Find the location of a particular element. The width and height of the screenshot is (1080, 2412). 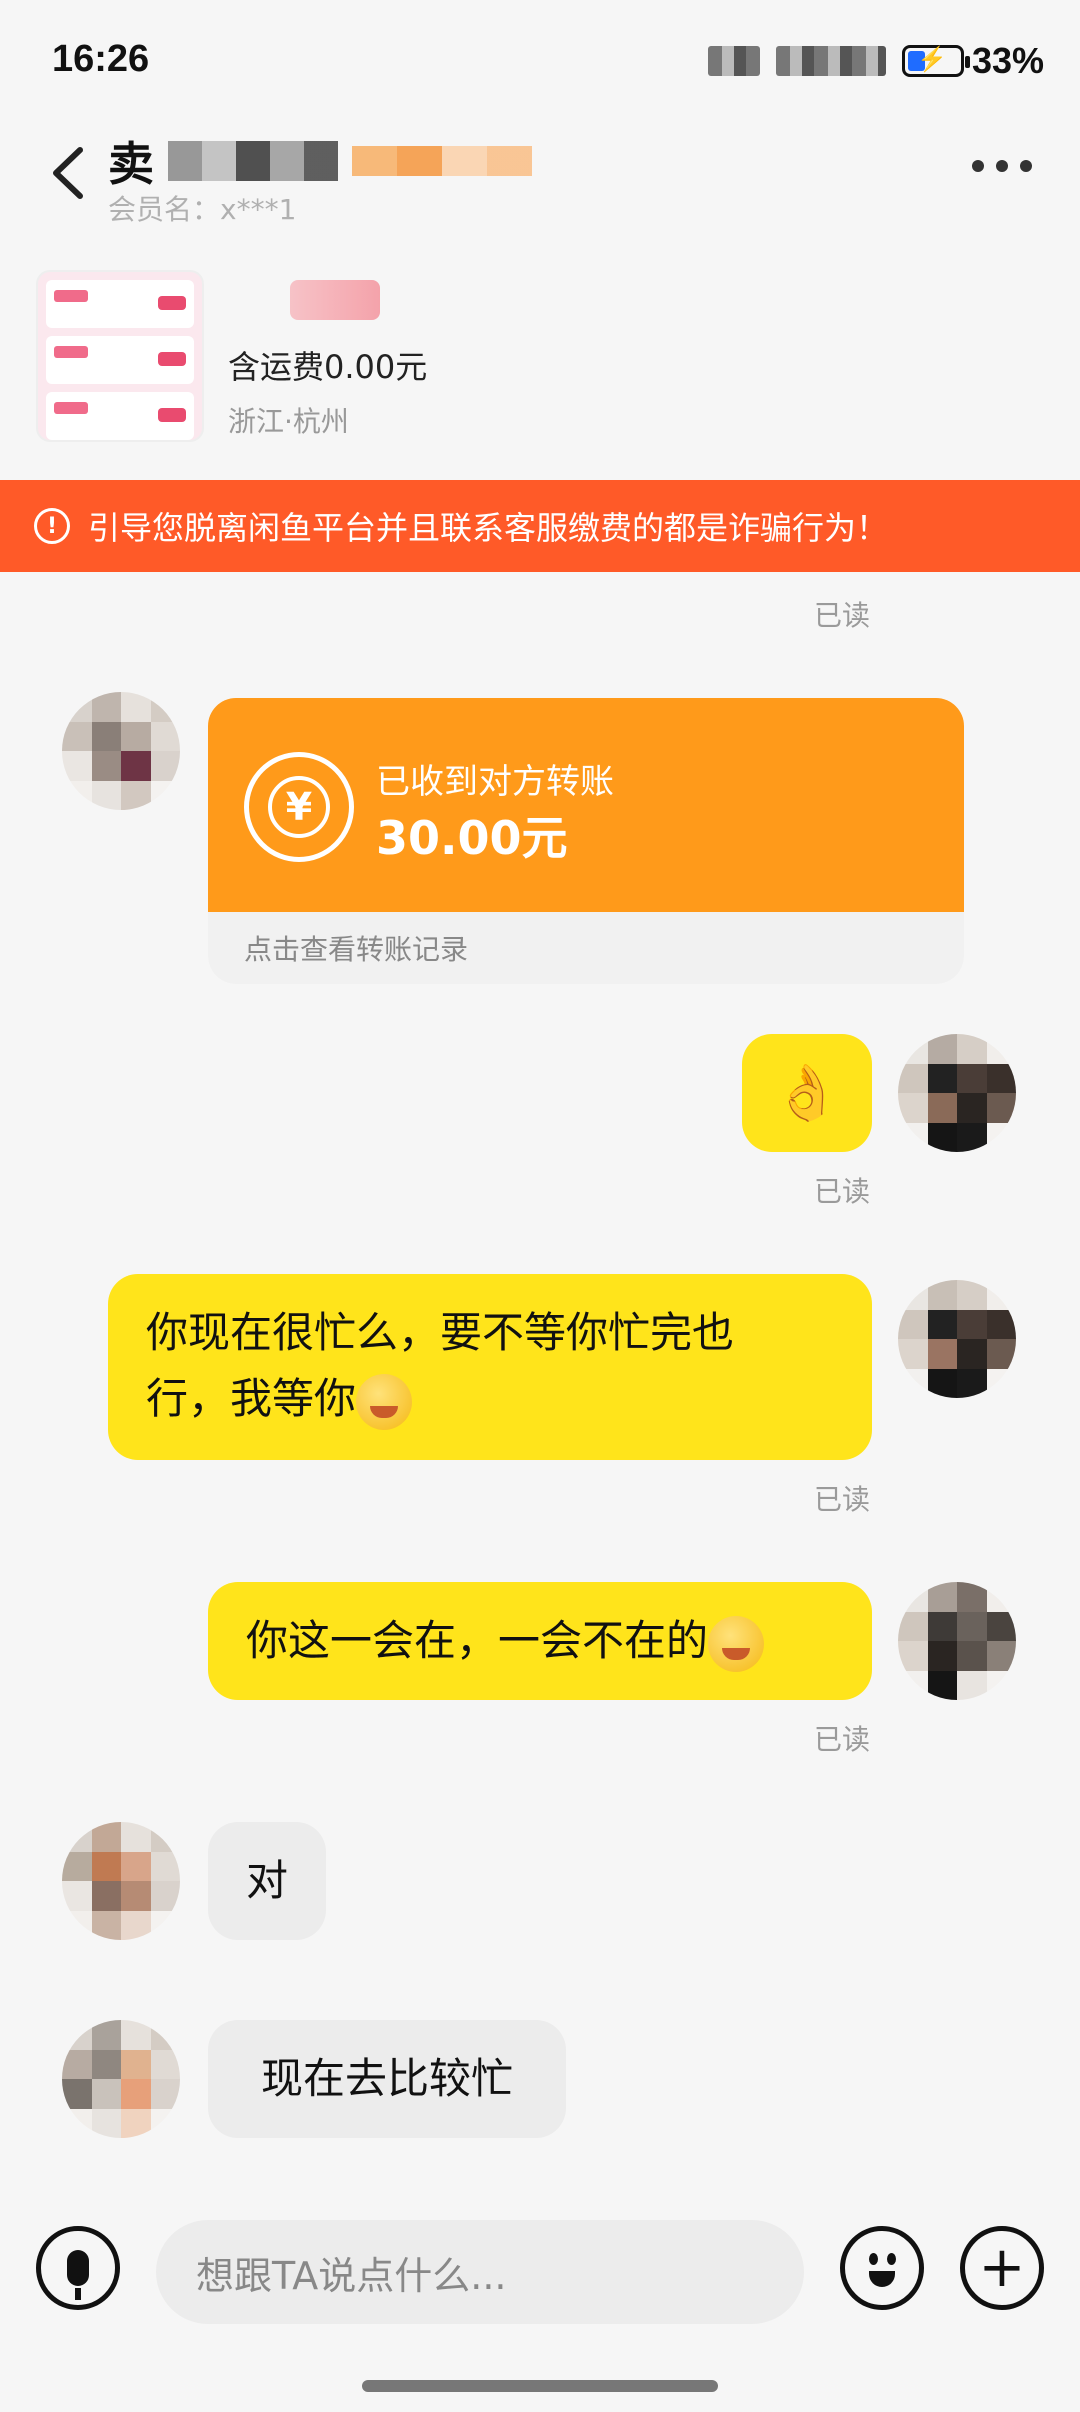

crying-laughing-emoji-icon is located at coordinates (384, 1401).